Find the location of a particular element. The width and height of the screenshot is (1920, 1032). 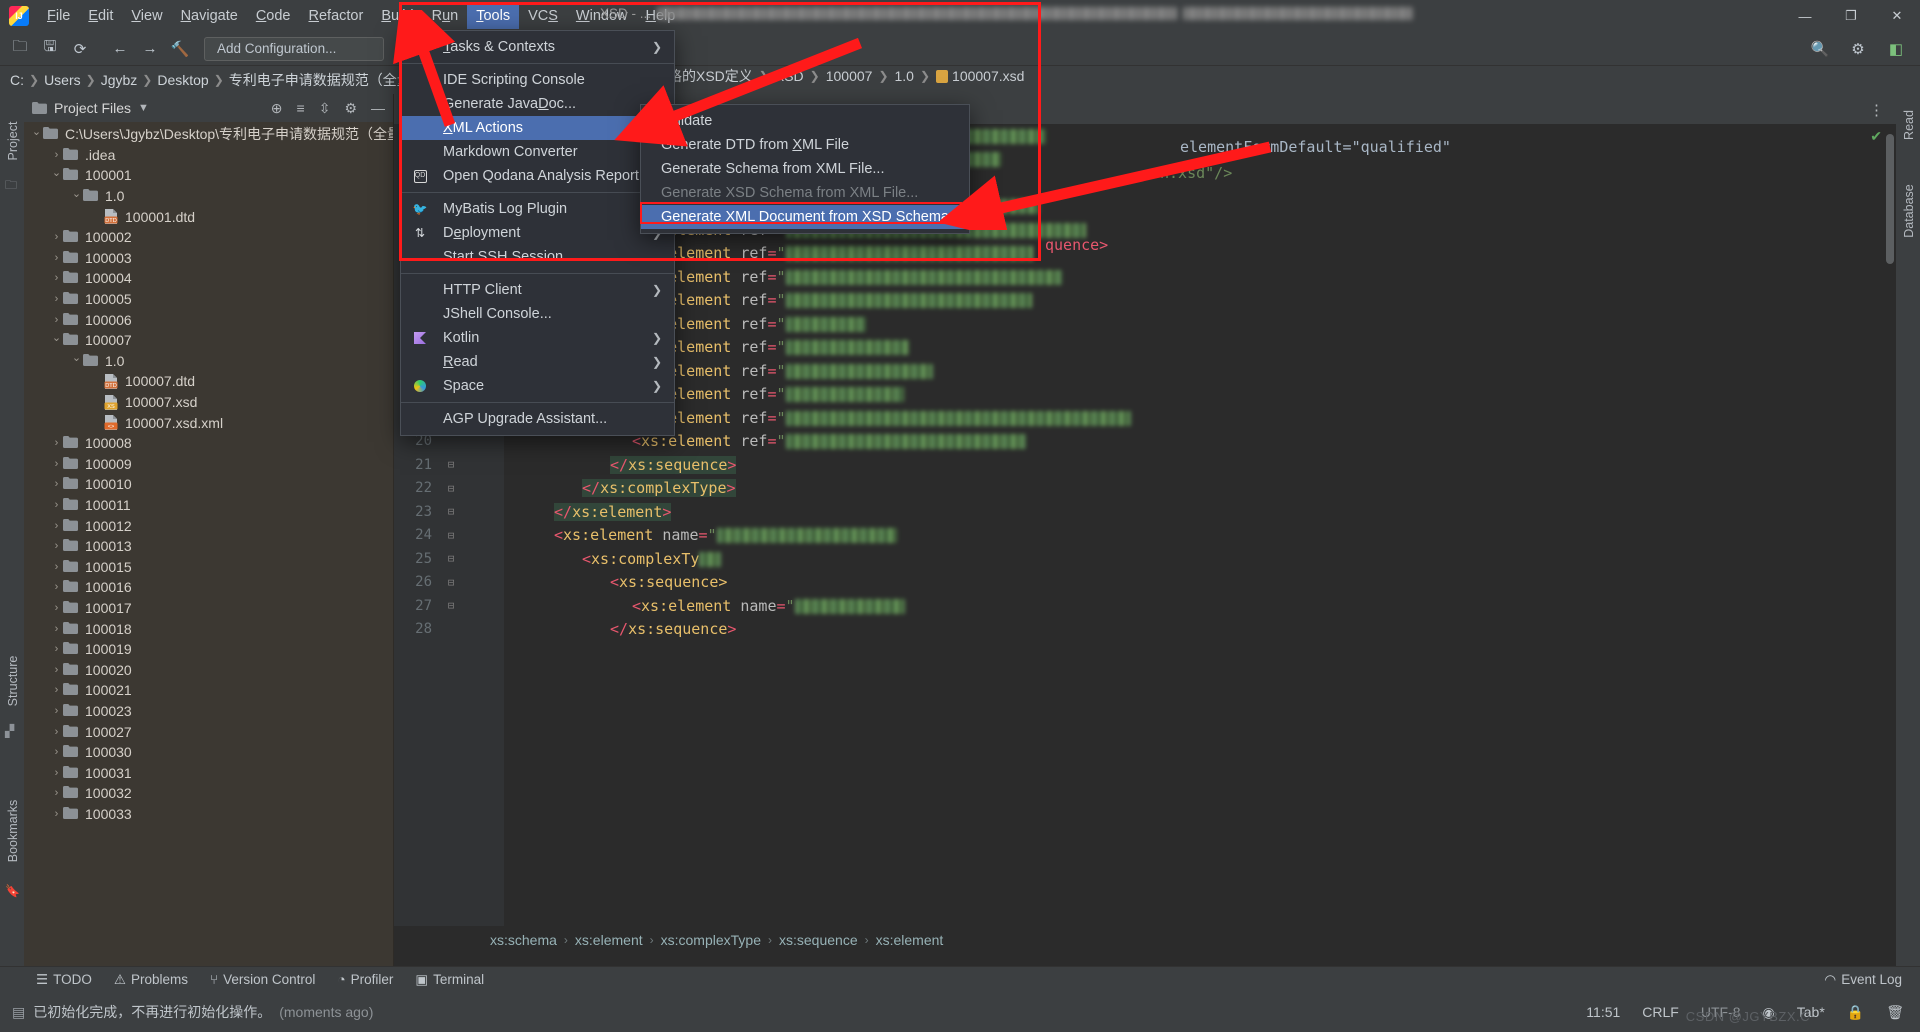

breadcrumb-item-4: 专利电子申请数据规范（全量） is located at coordinates (327, 80).